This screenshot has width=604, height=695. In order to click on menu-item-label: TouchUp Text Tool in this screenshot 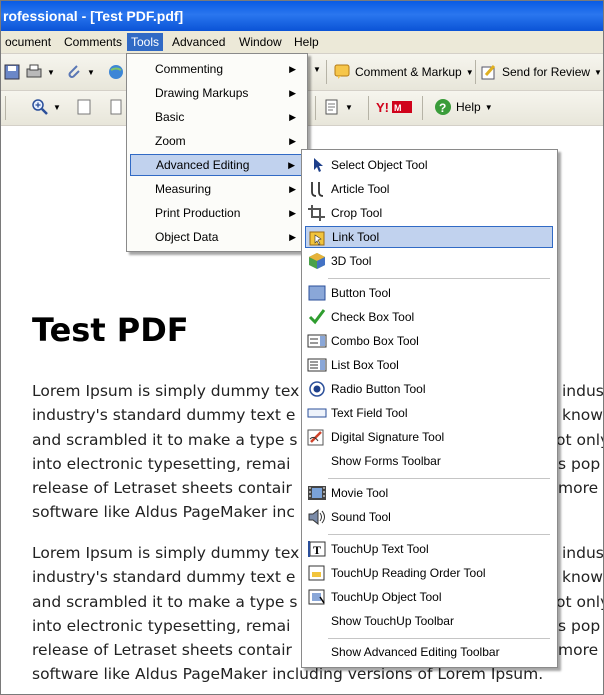, I will do `click(380, 549)`.